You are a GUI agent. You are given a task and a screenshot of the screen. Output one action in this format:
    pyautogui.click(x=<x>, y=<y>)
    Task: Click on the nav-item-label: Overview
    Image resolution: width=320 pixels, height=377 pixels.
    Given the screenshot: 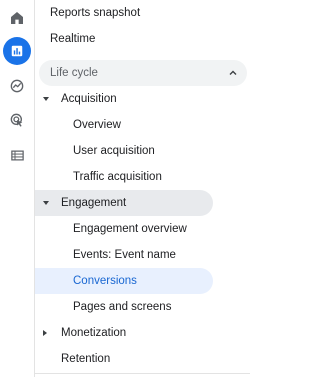 What is the action you would take?
    pyautogui.click(x=97, y=125)
    